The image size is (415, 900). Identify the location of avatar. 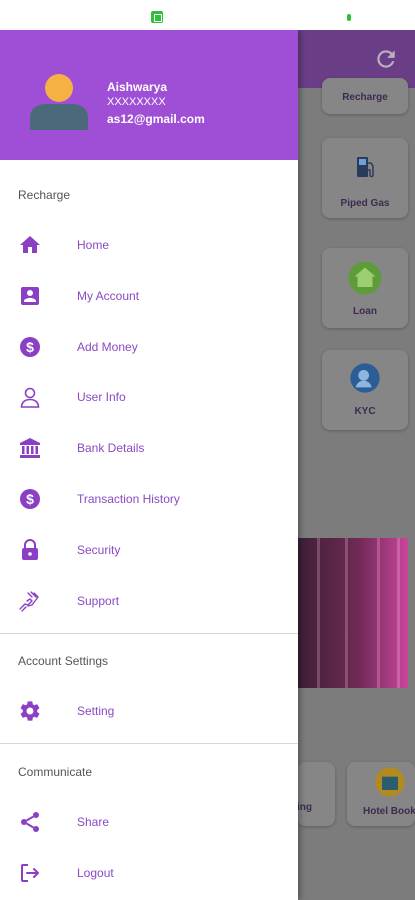
(59, 102).